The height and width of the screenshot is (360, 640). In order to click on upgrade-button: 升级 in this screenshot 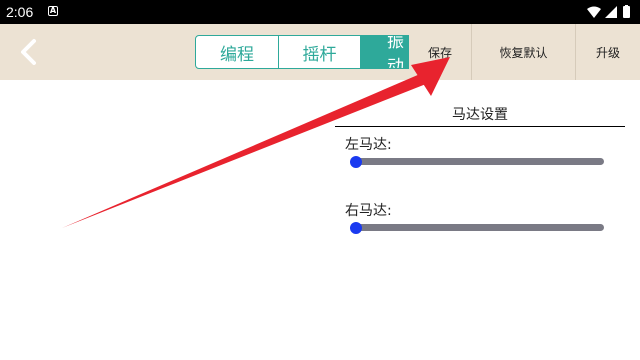, I will do `click(607, 52)`.